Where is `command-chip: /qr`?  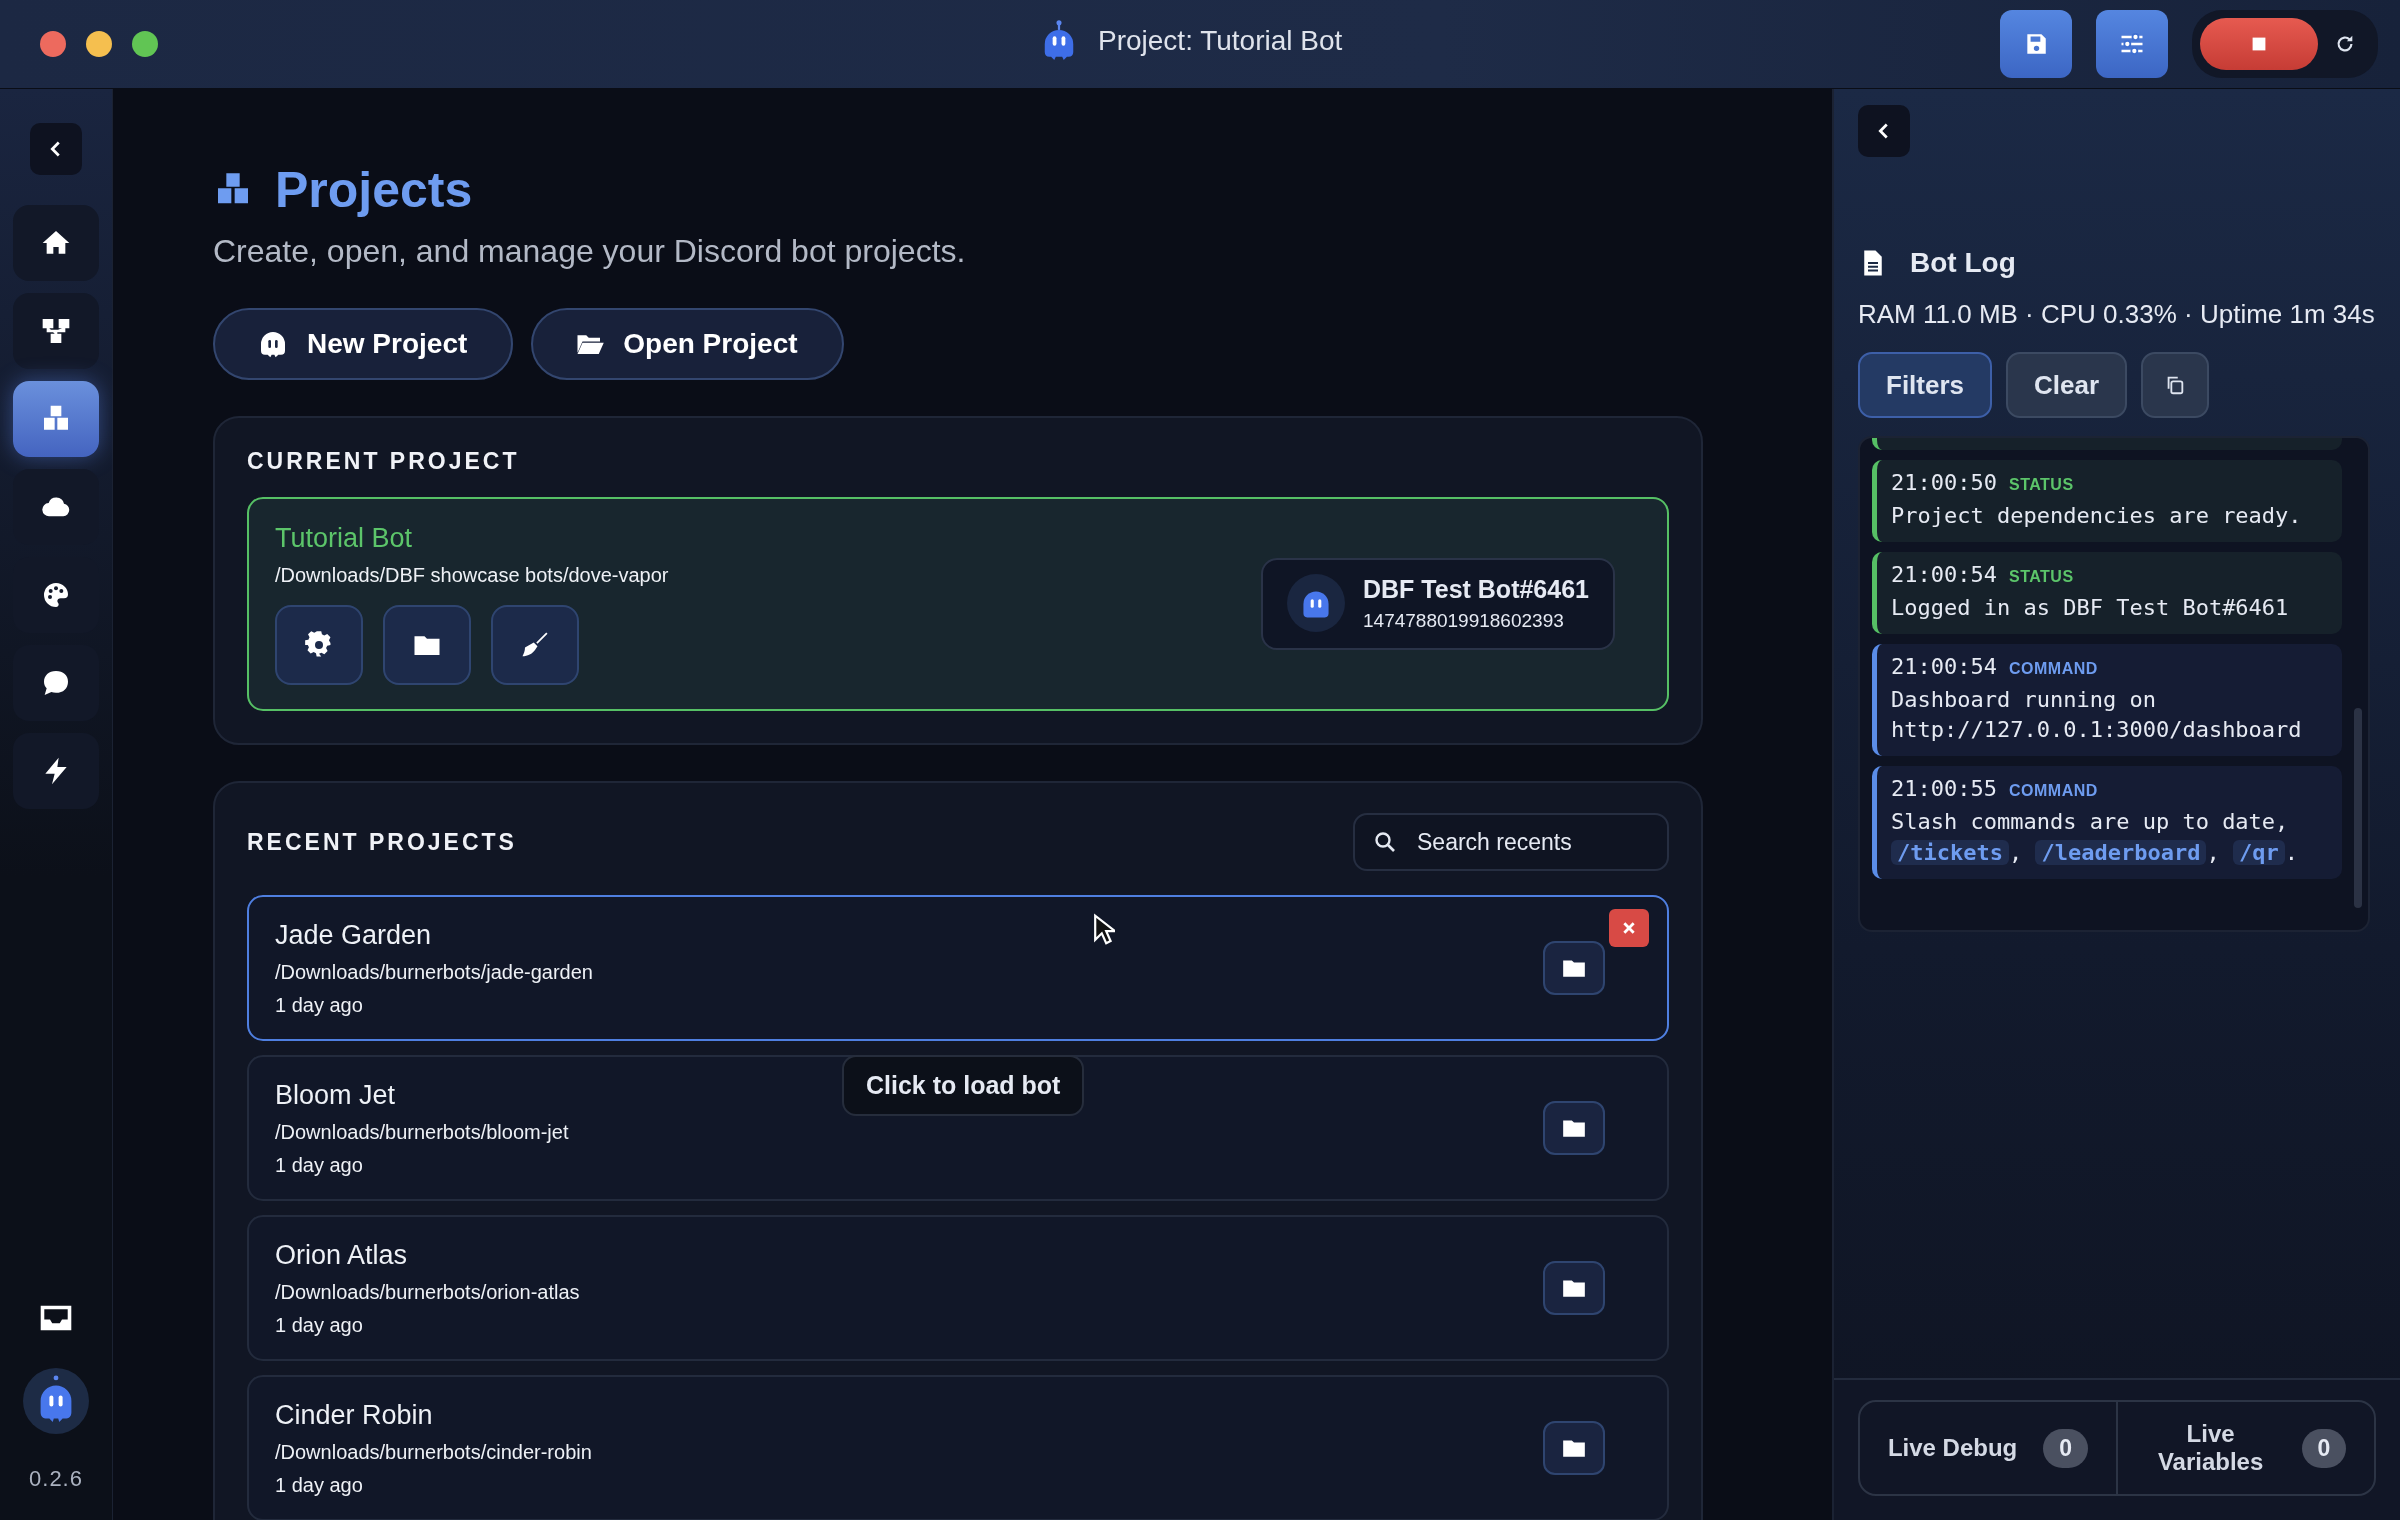
command-chip: /qr is located at coordinates (2258, 852).